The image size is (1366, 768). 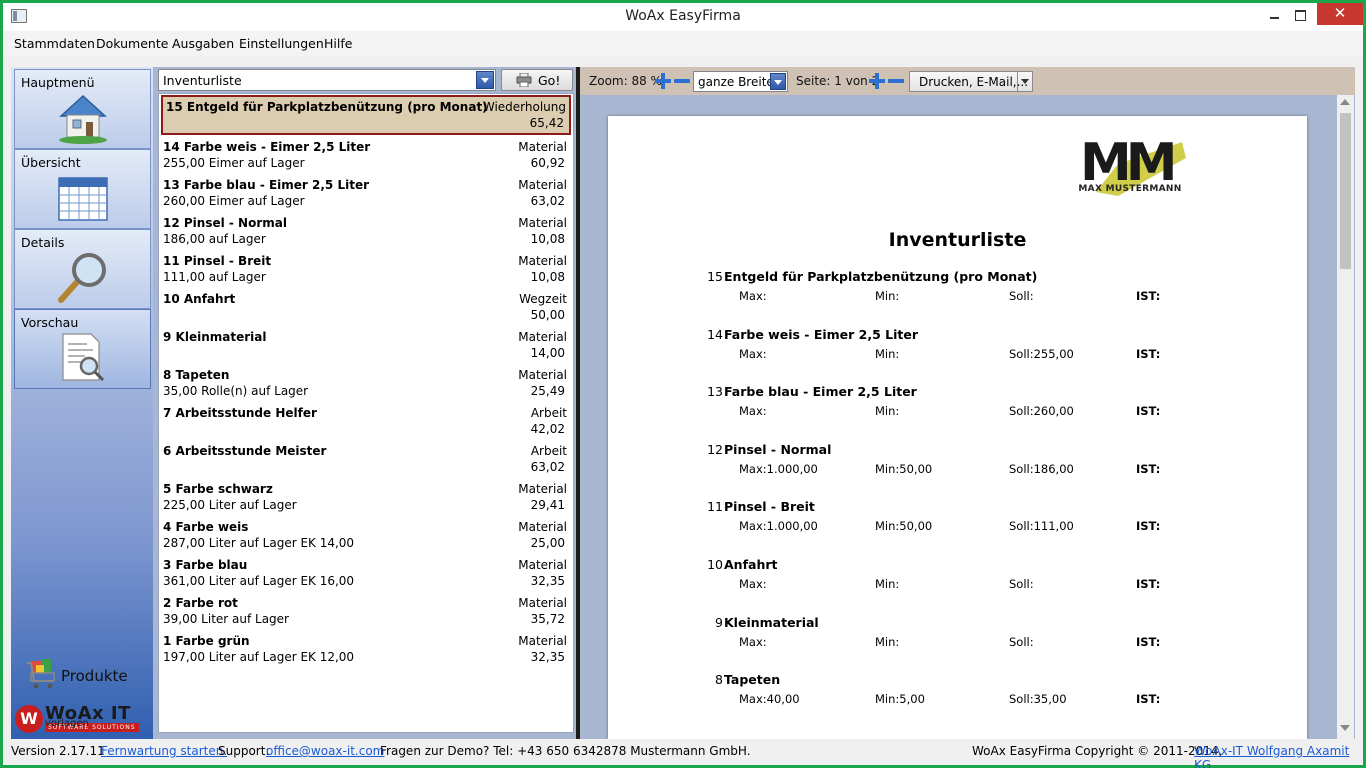 I want to click on entry-soll: Soll:186,00, so click(x=1041, y=468).